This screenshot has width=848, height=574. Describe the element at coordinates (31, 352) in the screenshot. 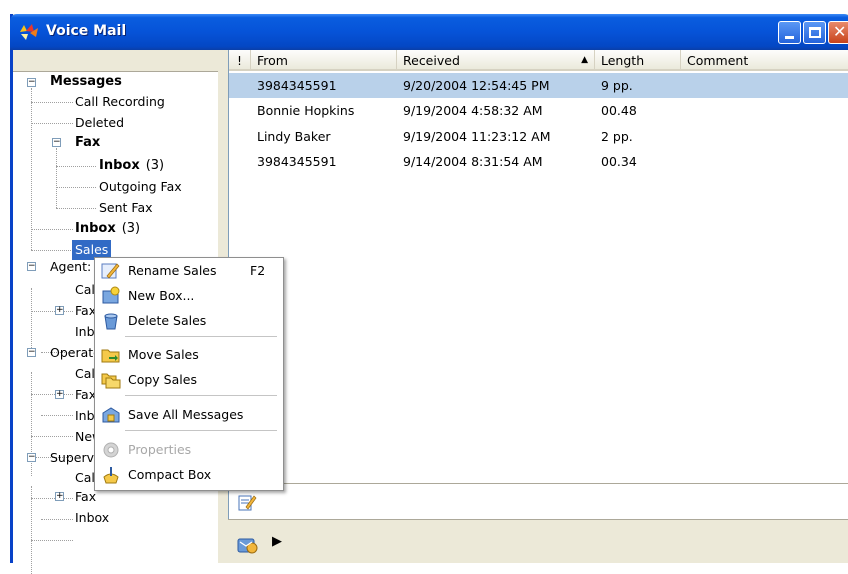

I see `collapse-operator-icon: −` at that location.